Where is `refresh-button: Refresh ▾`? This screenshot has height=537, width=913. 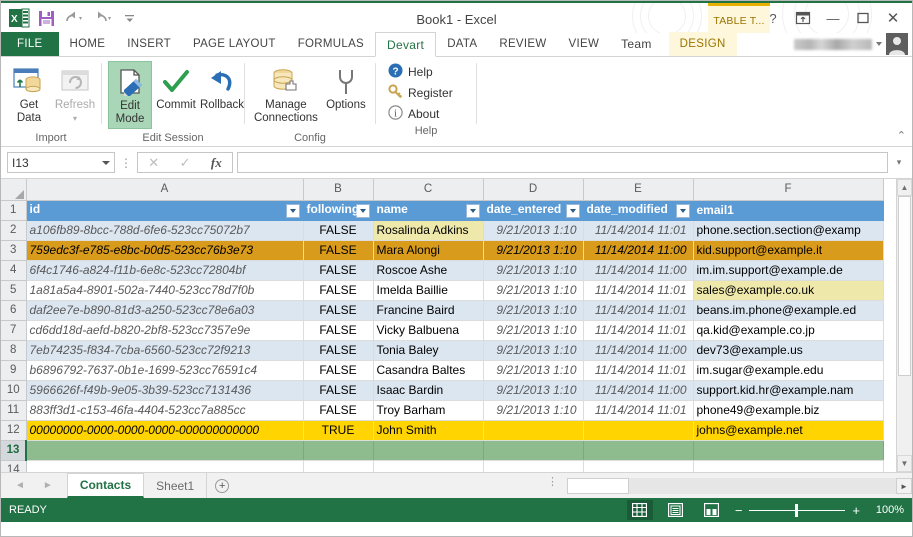 refresh-button: Refresh ▾ is located at coordinates (75, 94).